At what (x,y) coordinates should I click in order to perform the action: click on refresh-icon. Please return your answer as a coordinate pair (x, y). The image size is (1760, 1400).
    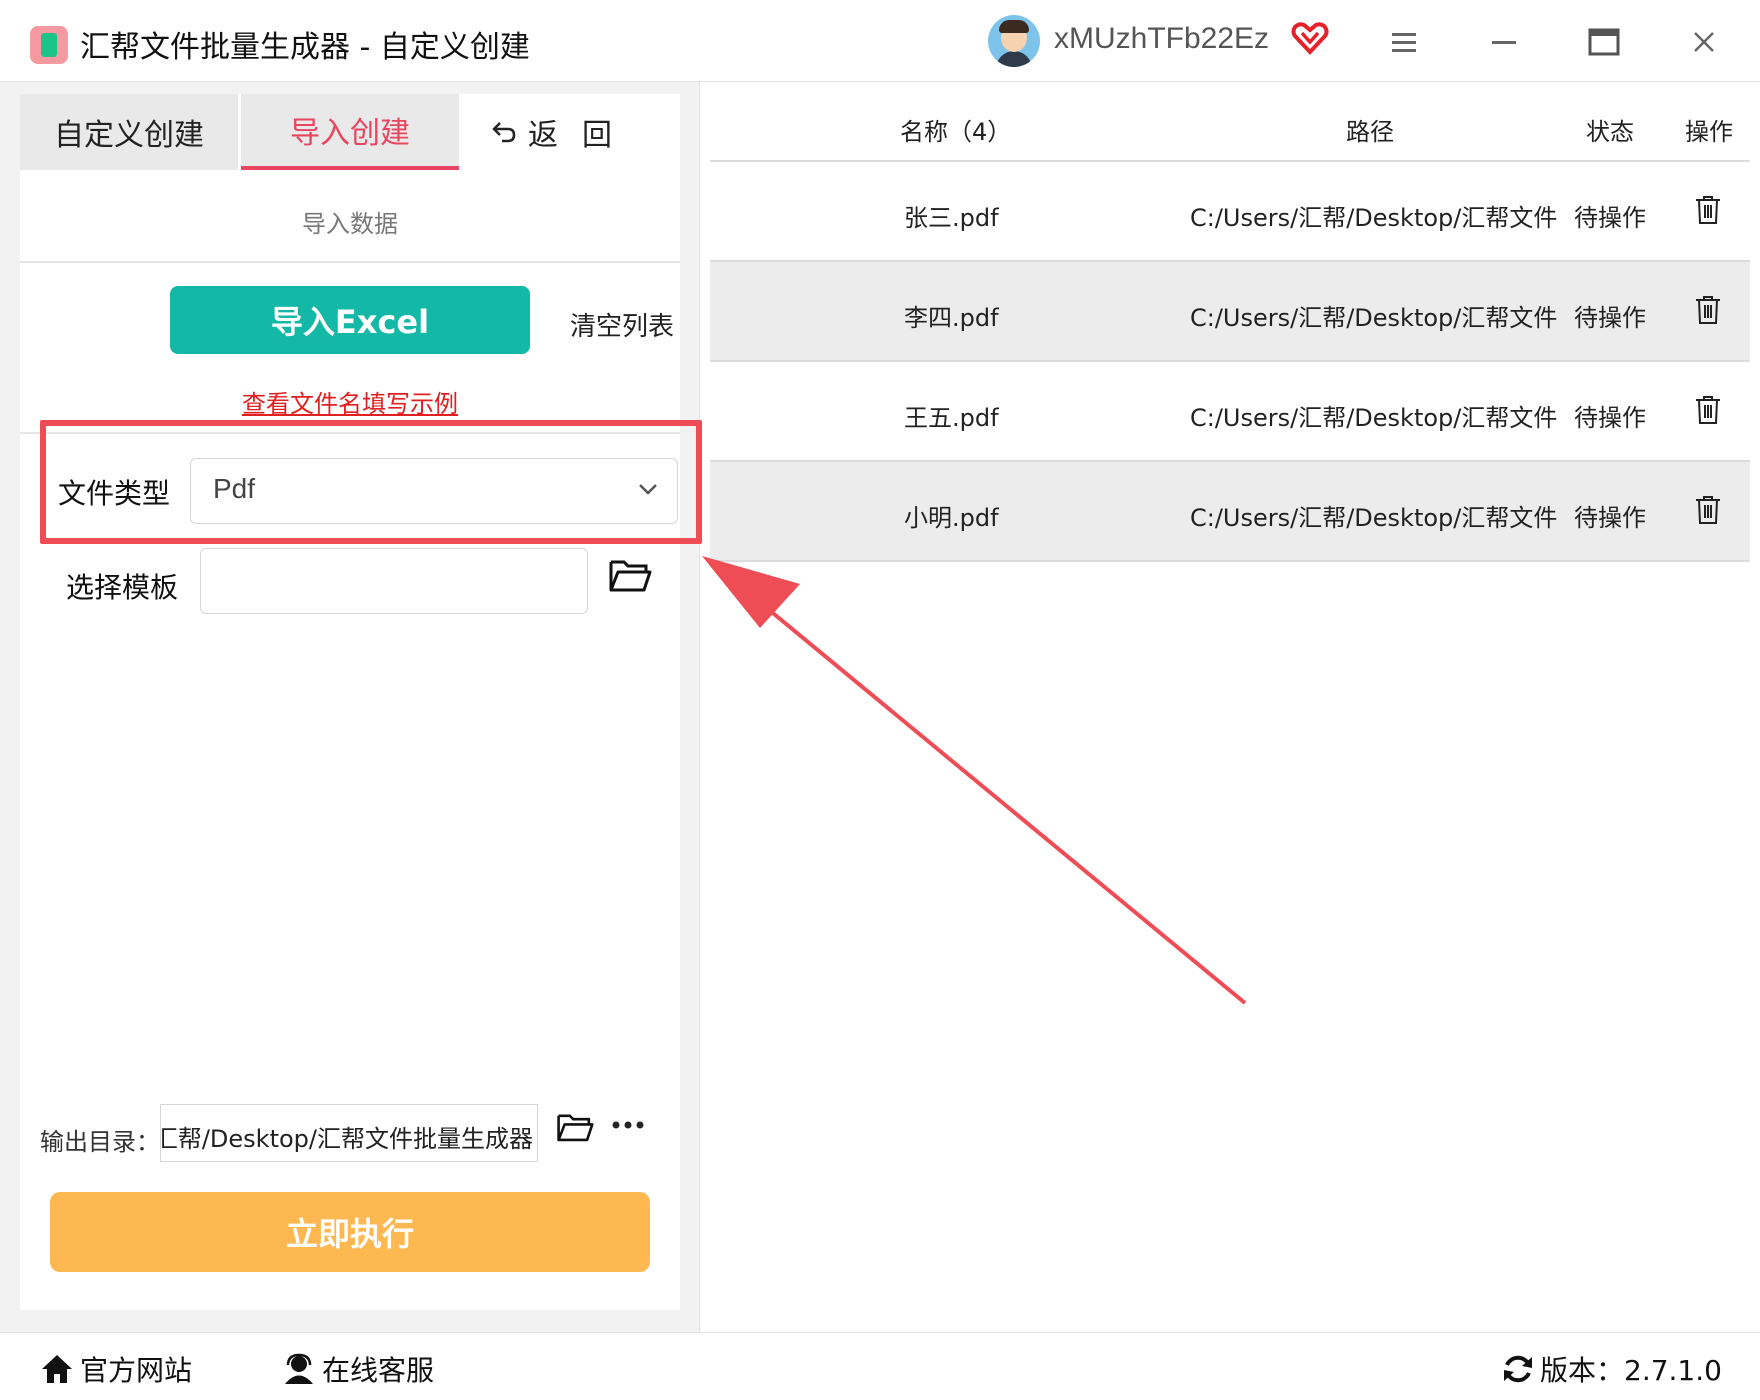
    Looking at the image, I should click on (1518, 1369).